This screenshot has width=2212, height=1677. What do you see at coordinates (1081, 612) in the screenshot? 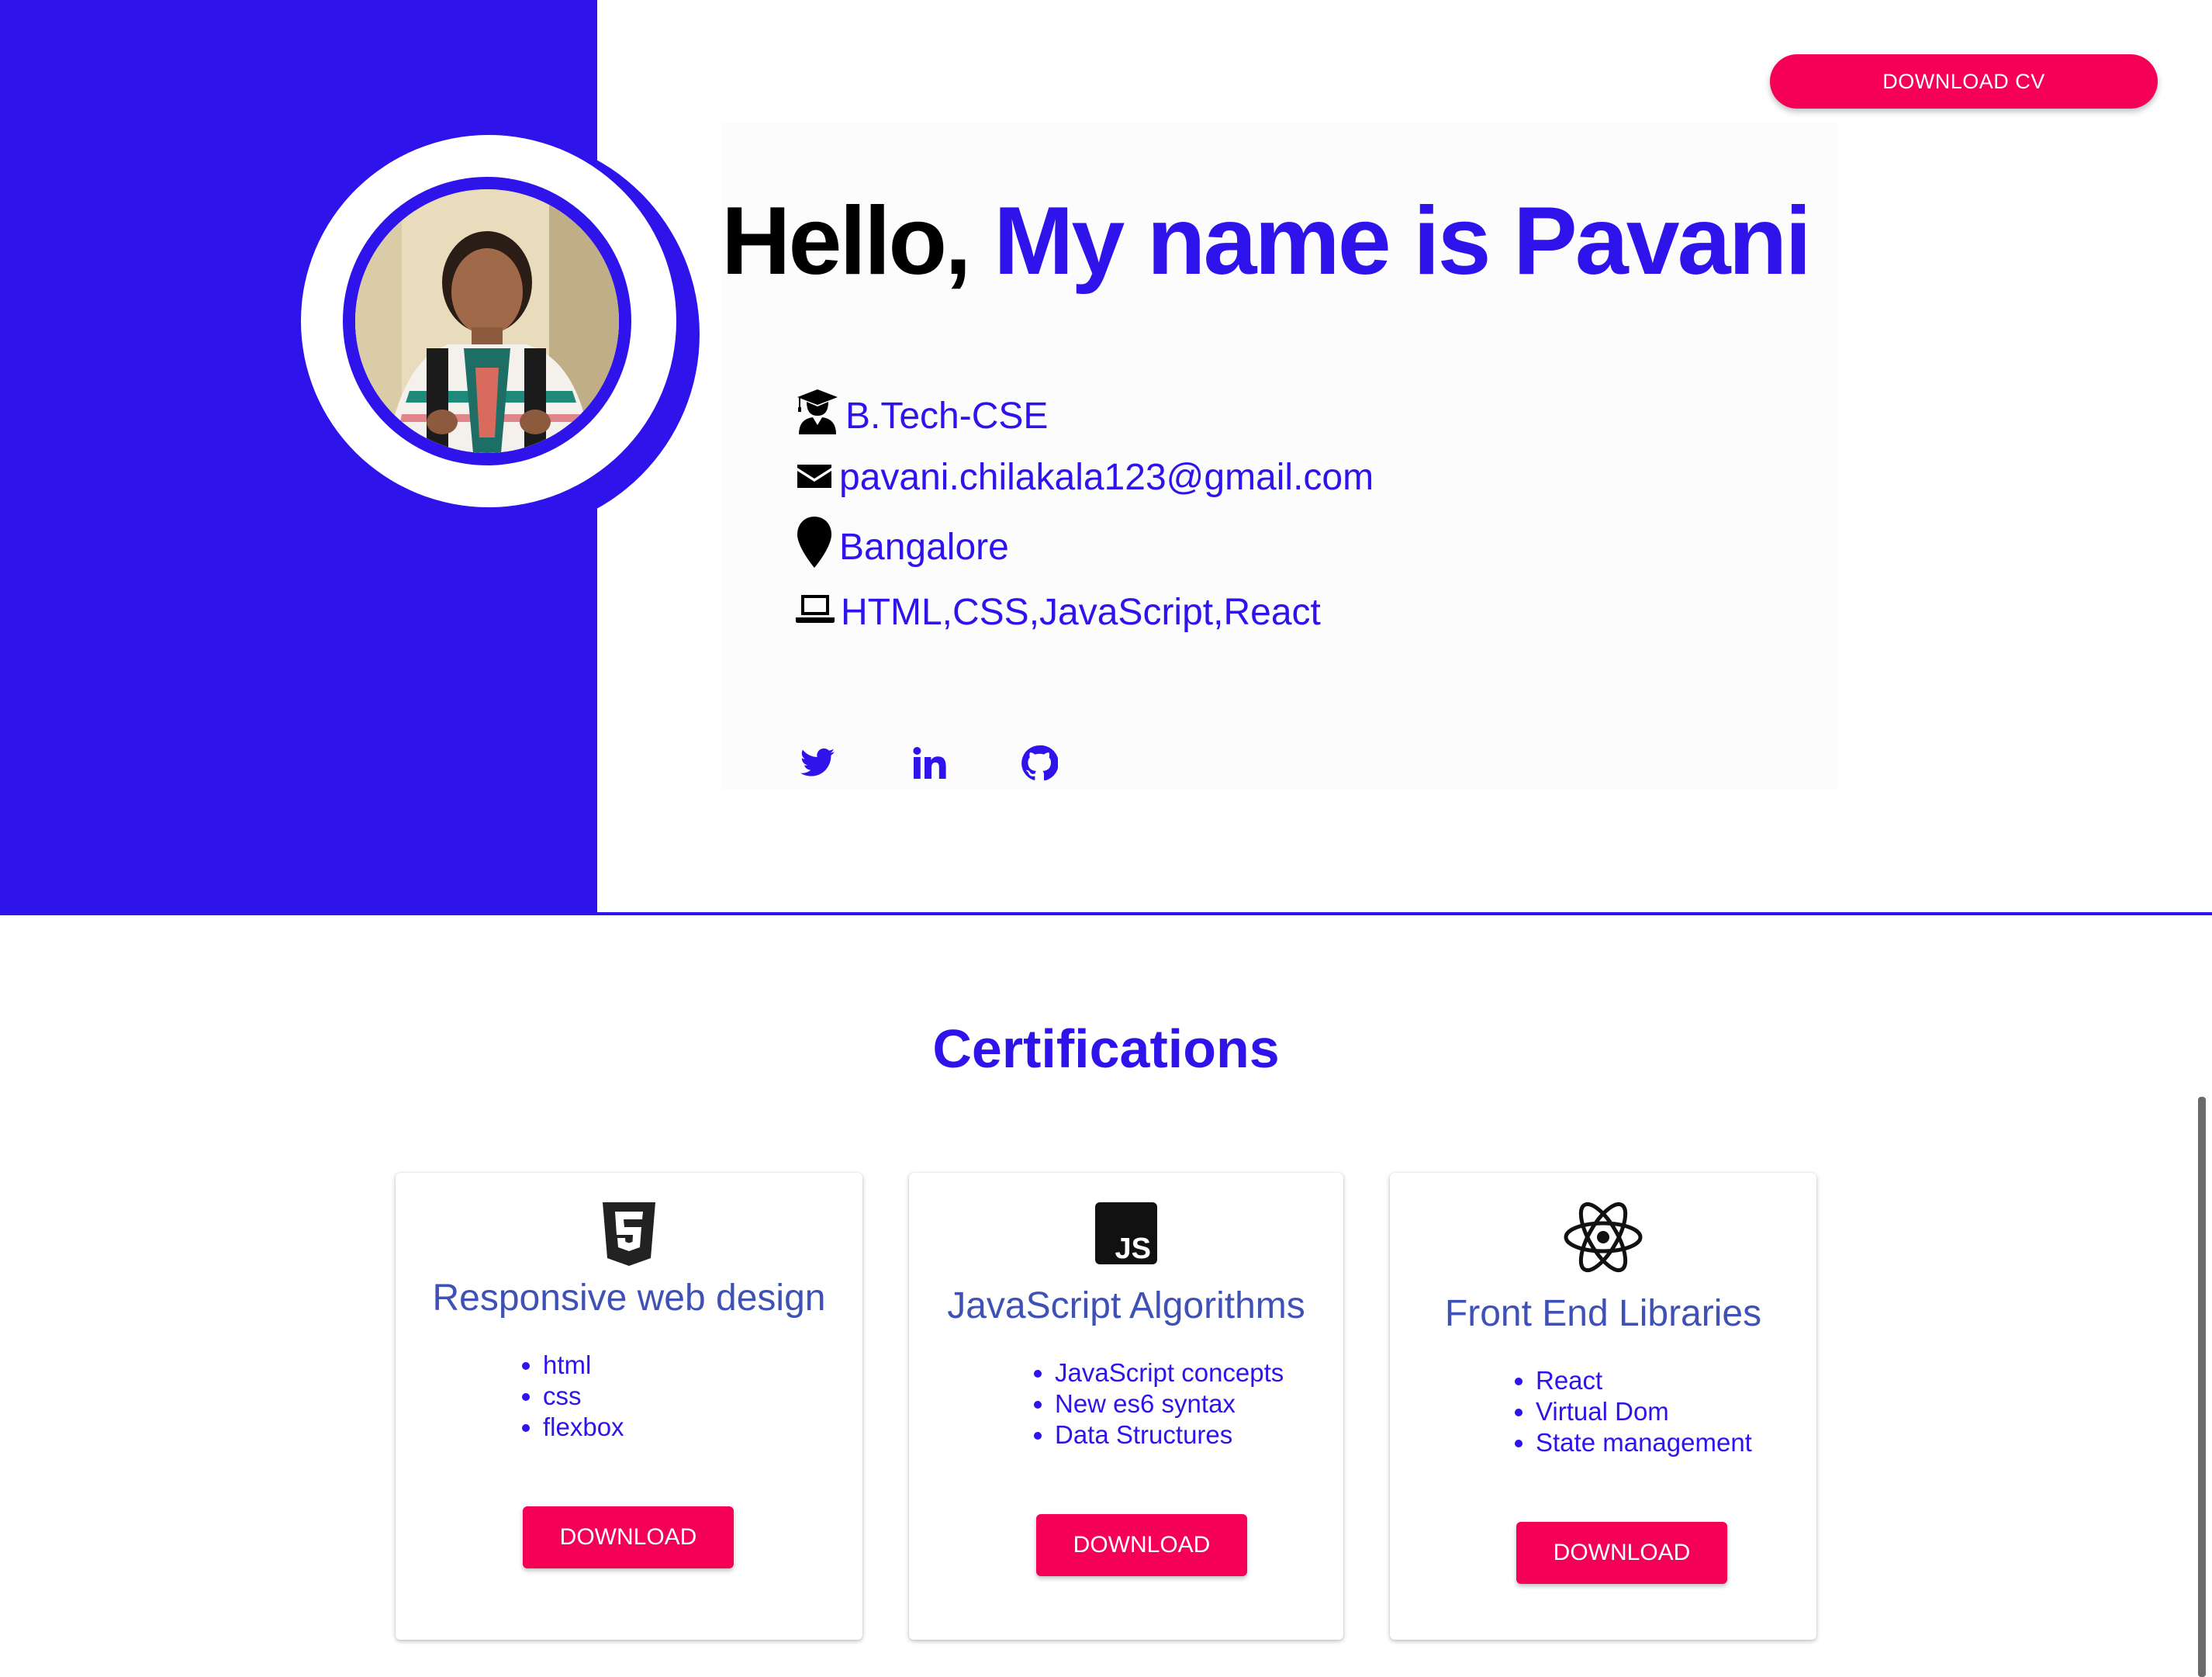
I see `skills-text: HTML,CSS,JavaScript,React` at bounding box center [1081, 612].